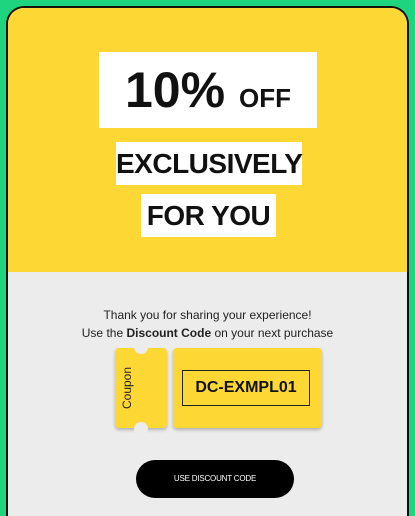 The height and width of the screenshot is (516, 415). I want to click on headline-discount: 10% OFF, so click(208, 90).